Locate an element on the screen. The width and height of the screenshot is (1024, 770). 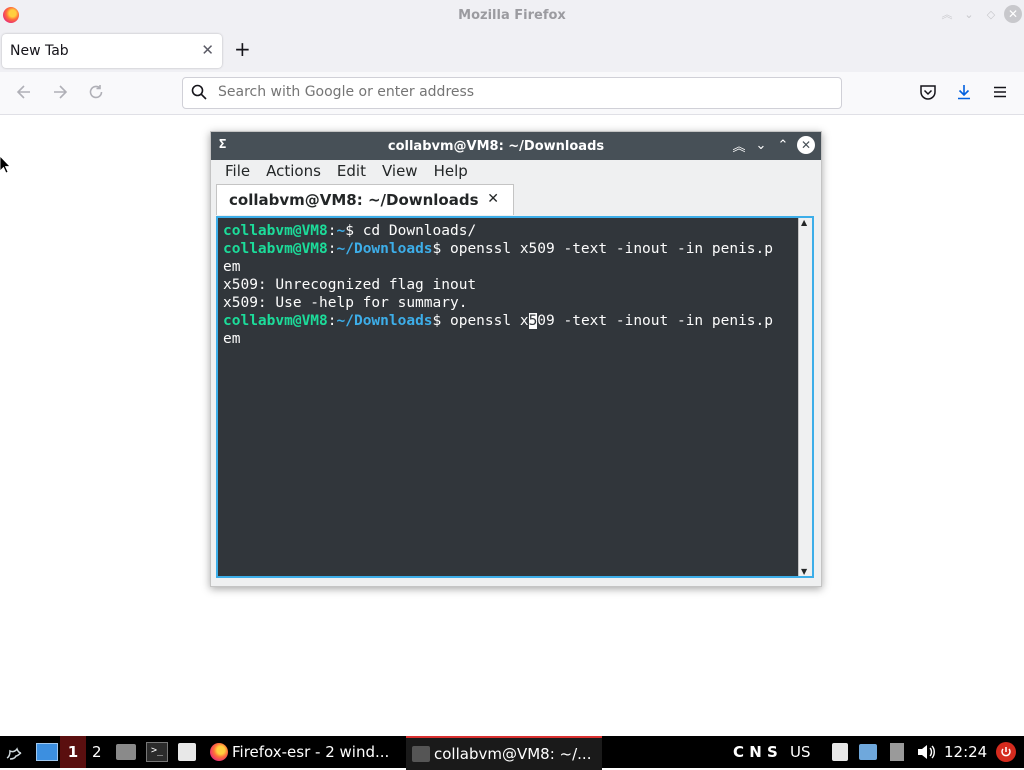
firefox-window-title: Mozilla Firefox is located at coordinates (512, 15).